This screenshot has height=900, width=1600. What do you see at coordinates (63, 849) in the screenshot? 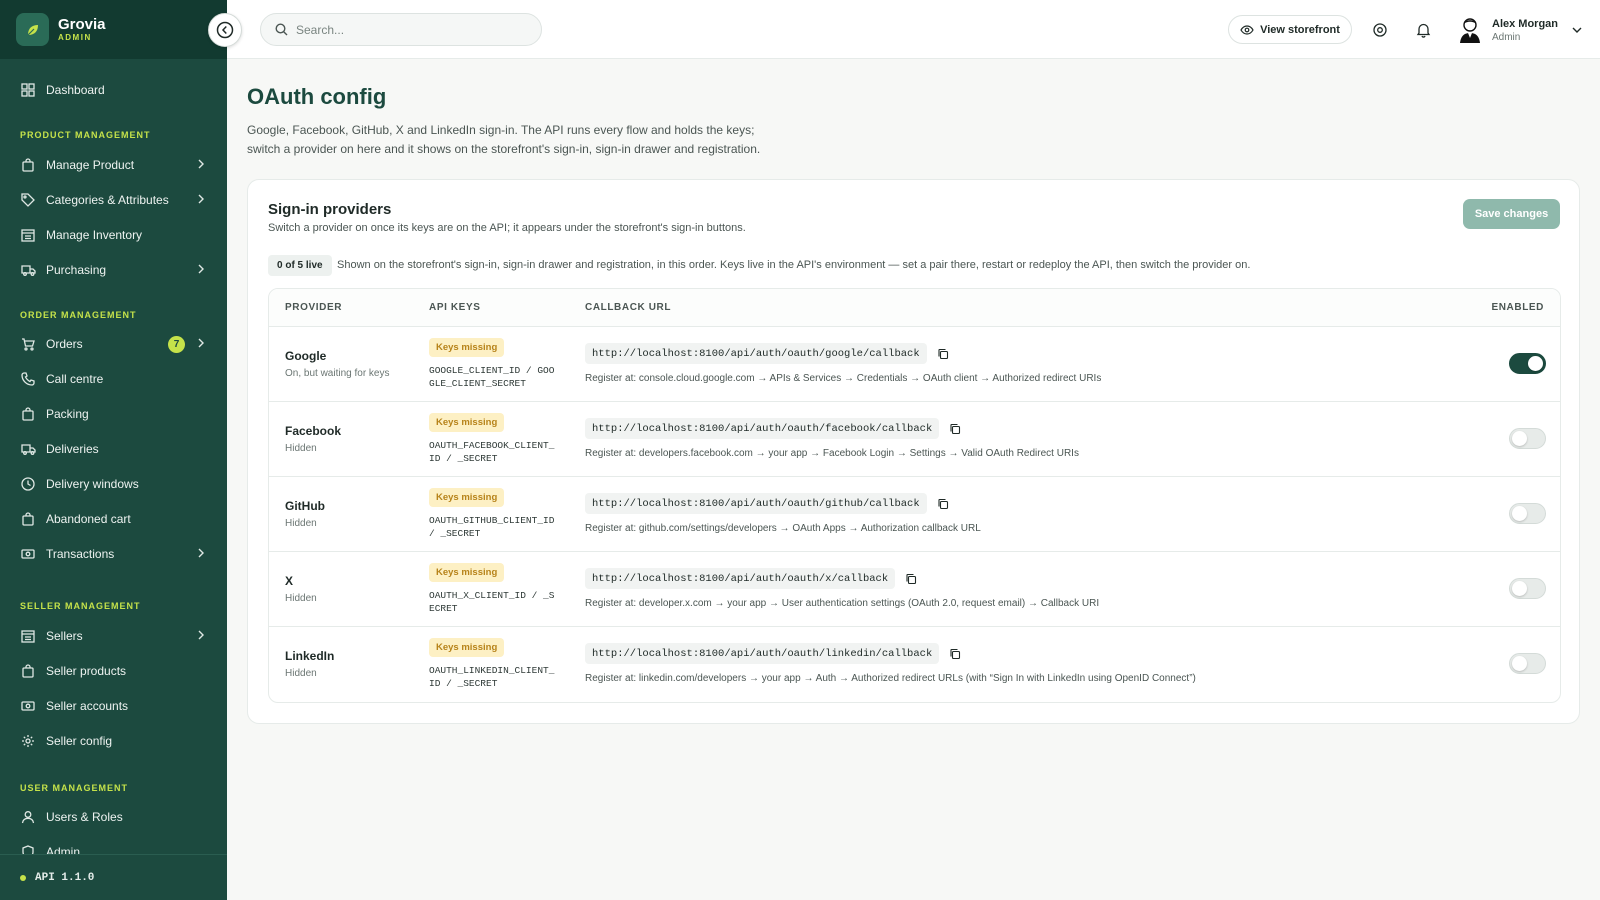
I see `sidebar-item-label: Admin` at bounding box center [63, 849].